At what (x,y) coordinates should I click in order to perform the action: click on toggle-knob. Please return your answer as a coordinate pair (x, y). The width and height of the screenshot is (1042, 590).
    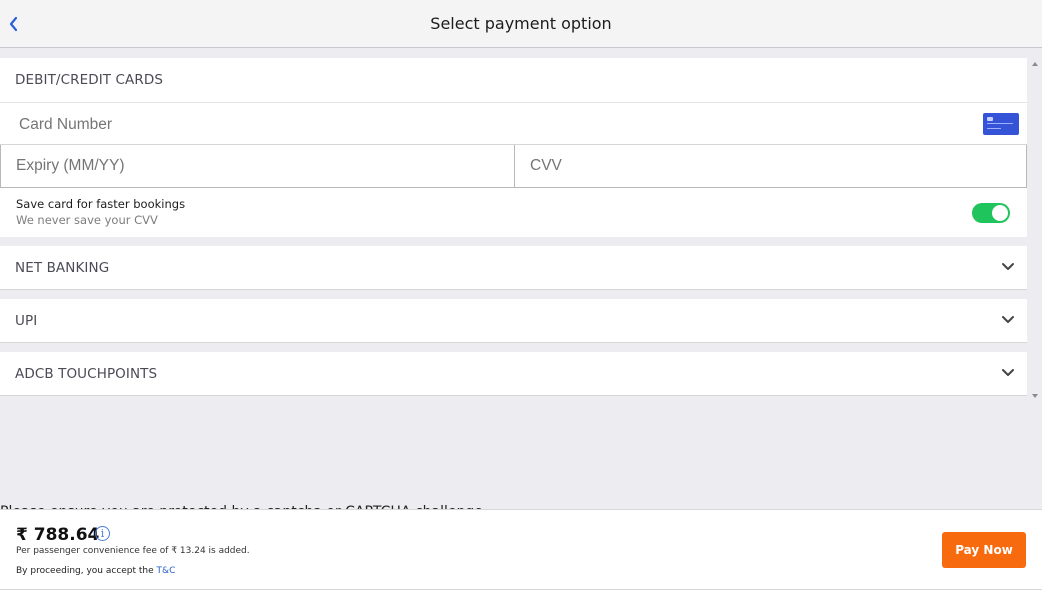
    Looking at the image, I should click on (1000, 213).